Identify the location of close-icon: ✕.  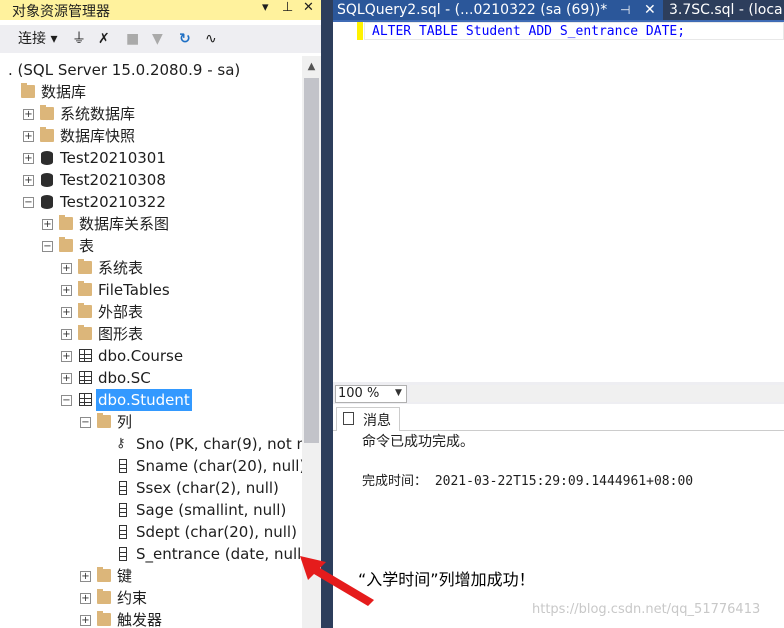
(308, 7).